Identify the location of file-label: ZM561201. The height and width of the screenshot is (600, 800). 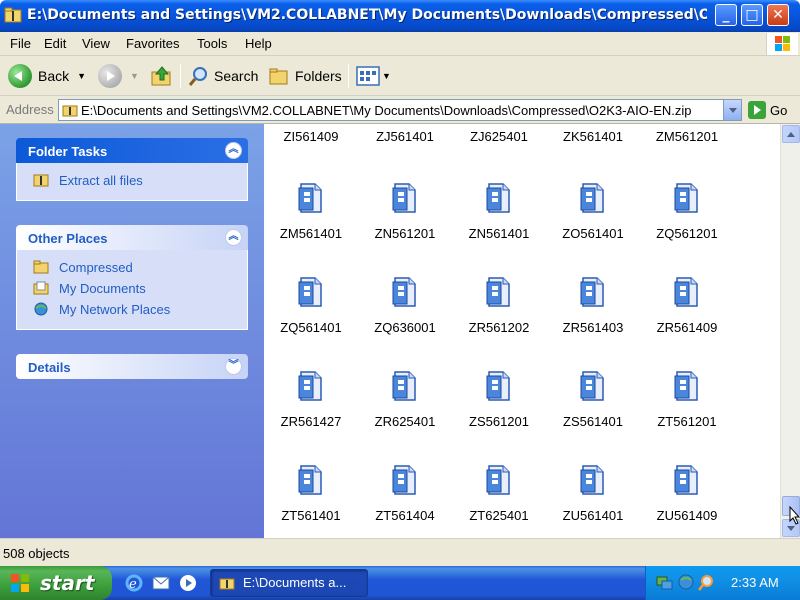
(687, 136).